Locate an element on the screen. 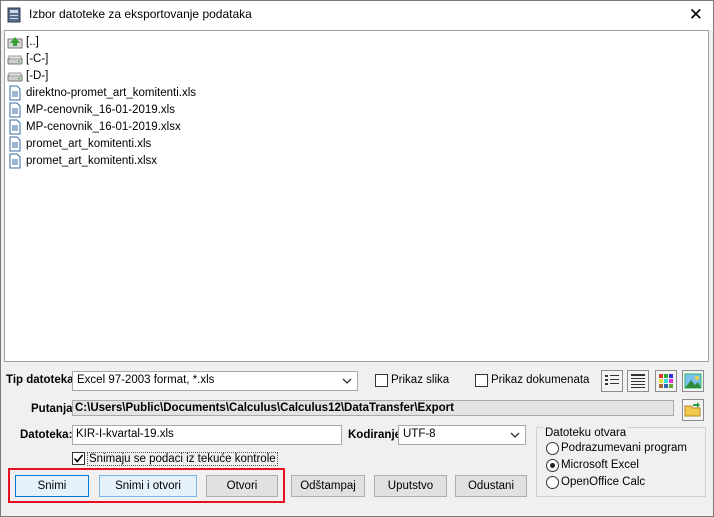 Image resolution: width=714 pixels, height=517 pixels. list-item-file: MP-cenovnik_16-01-2019.xlsx is located at coordinates (94, 126).